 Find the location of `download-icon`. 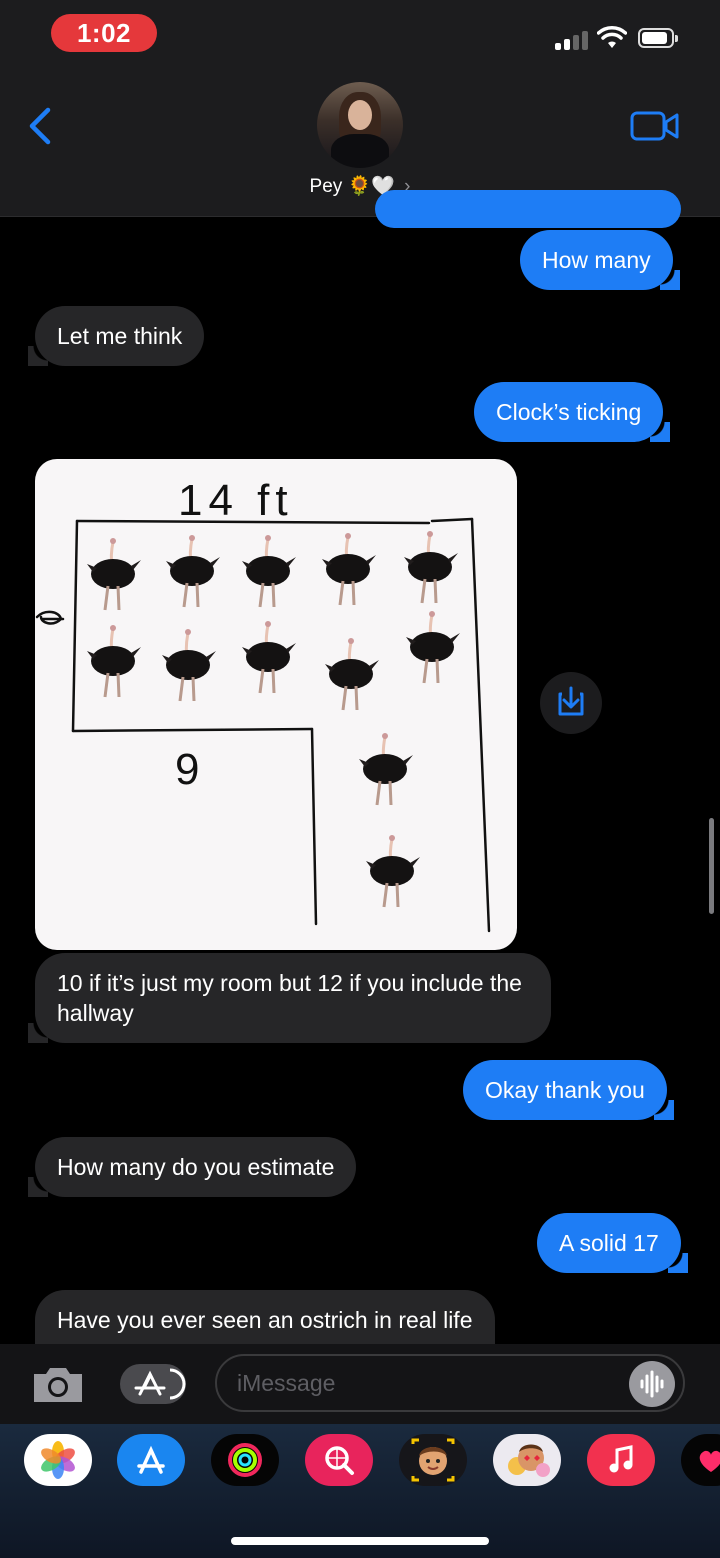

download-icon is located at coordinates (571, 701).